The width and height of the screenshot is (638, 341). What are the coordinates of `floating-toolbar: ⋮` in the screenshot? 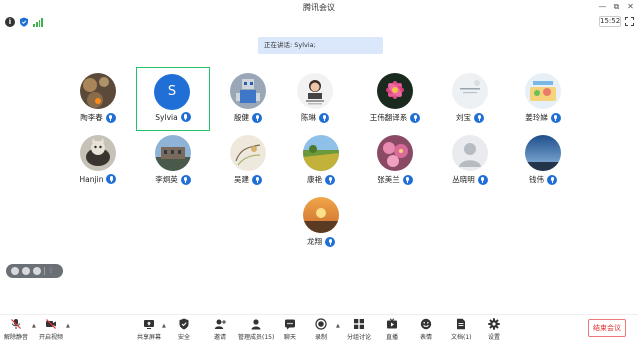 It's located at (34, 271).